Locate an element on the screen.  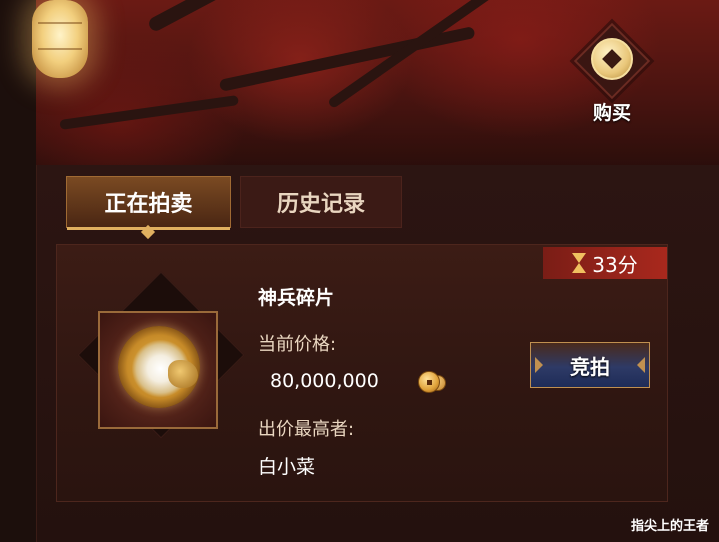
highest-bidder-label: 出价最高者: is located at coordinates (306, 429).